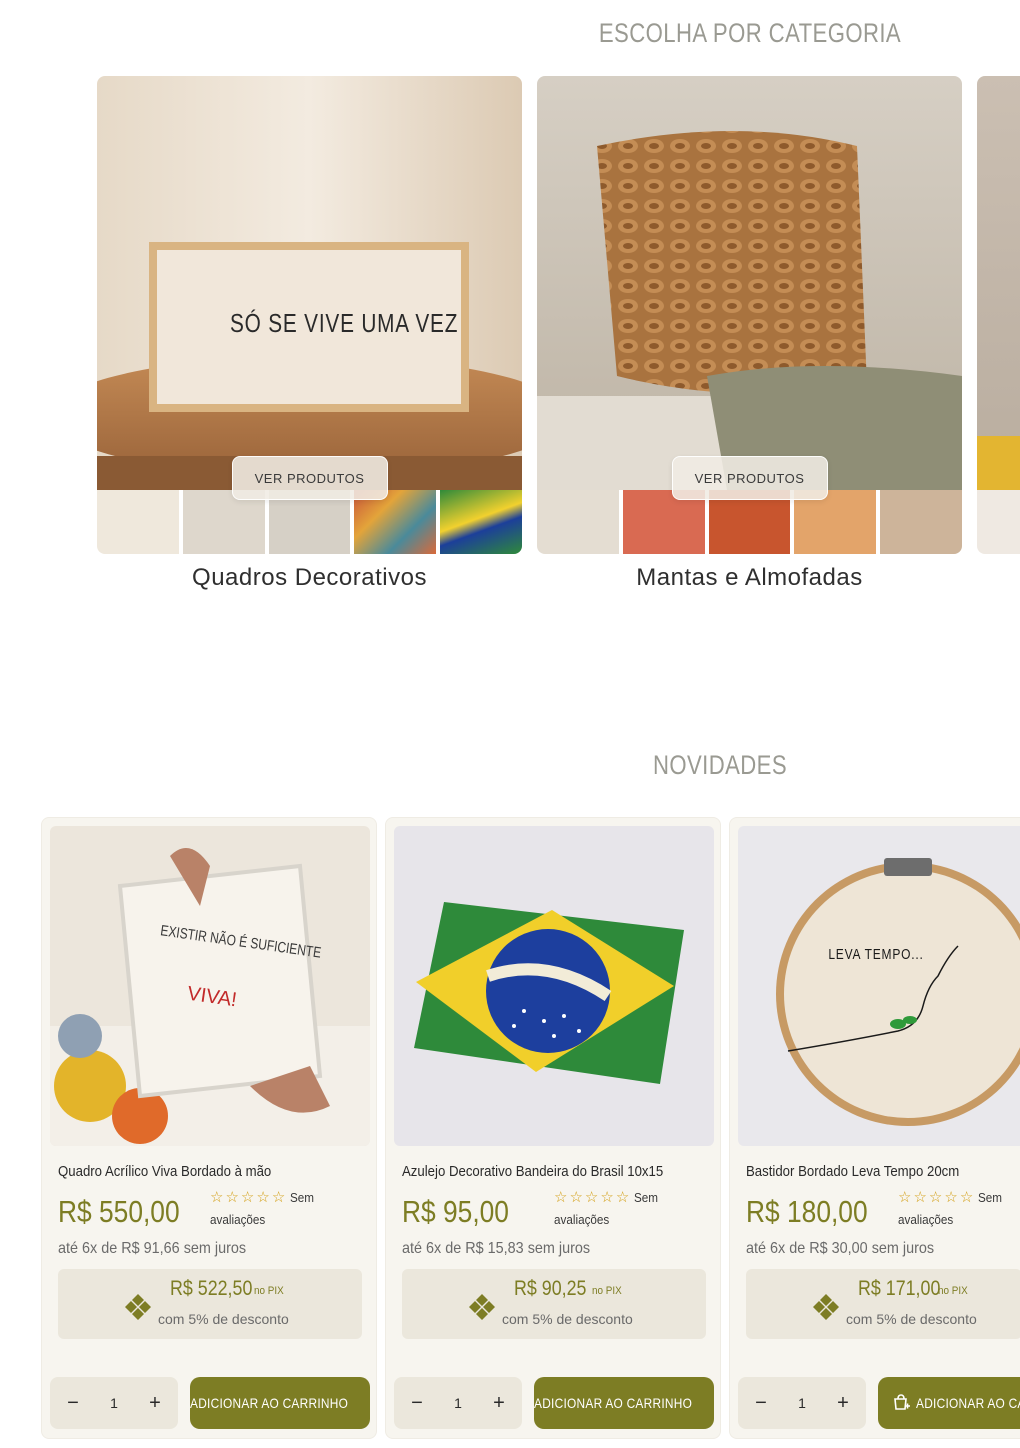 This screenshot has height=1448, width=1020. What do you see at coordinates (883, 1304) in the screenshot?
I see `pix-box: R$ 171,00 no PIX com 5% de desconto` at bounding box center [883, 1304].